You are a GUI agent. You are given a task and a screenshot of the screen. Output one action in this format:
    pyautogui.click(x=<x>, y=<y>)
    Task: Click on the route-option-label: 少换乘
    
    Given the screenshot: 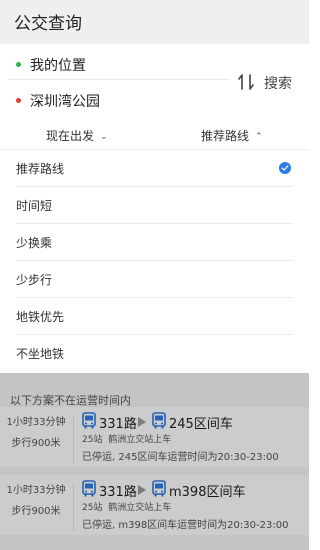 What is the action you would take?
    pyautogui.click(x=34, y=243)
    